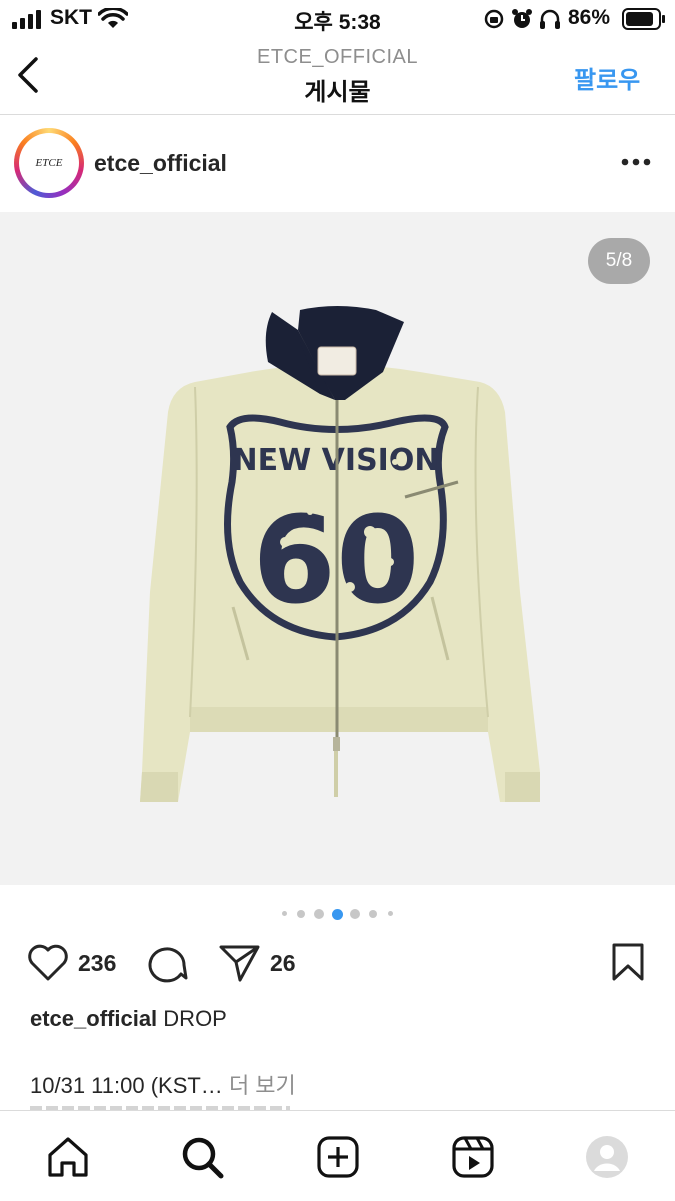 The image size is (675, 1201). What do you see at coordinates (262, 1085) in the screenshot?
I see `more-link: 더 보기` at bounding box center [262, 1085].